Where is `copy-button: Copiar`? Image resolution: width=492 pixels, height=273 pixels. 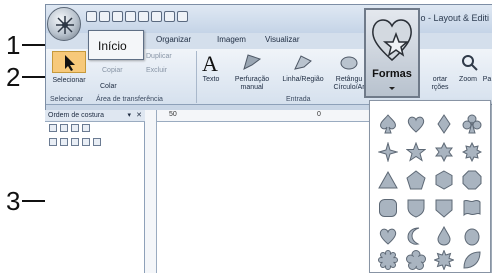 copy-button: Copiar is located at coordinates (112, 70).